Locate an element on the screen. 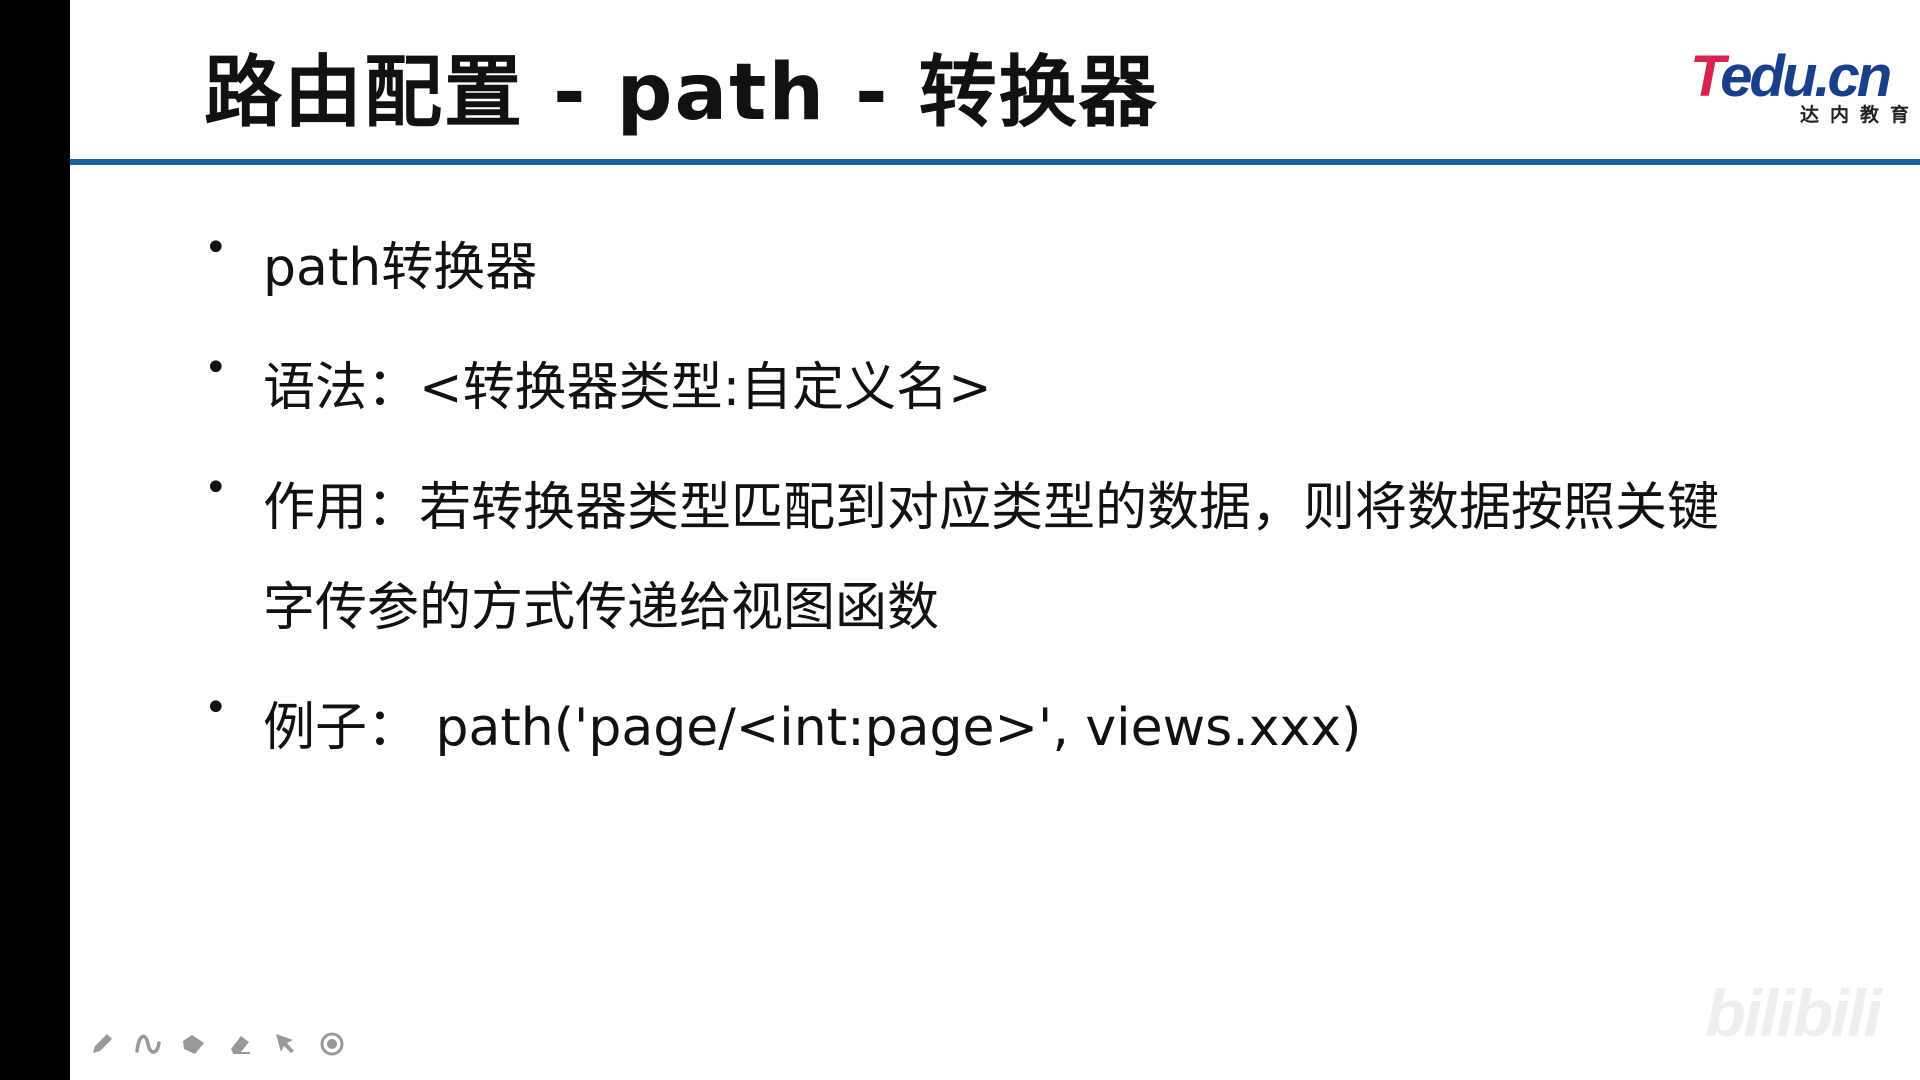  curve-icon is located at coordinates (148, 1044).